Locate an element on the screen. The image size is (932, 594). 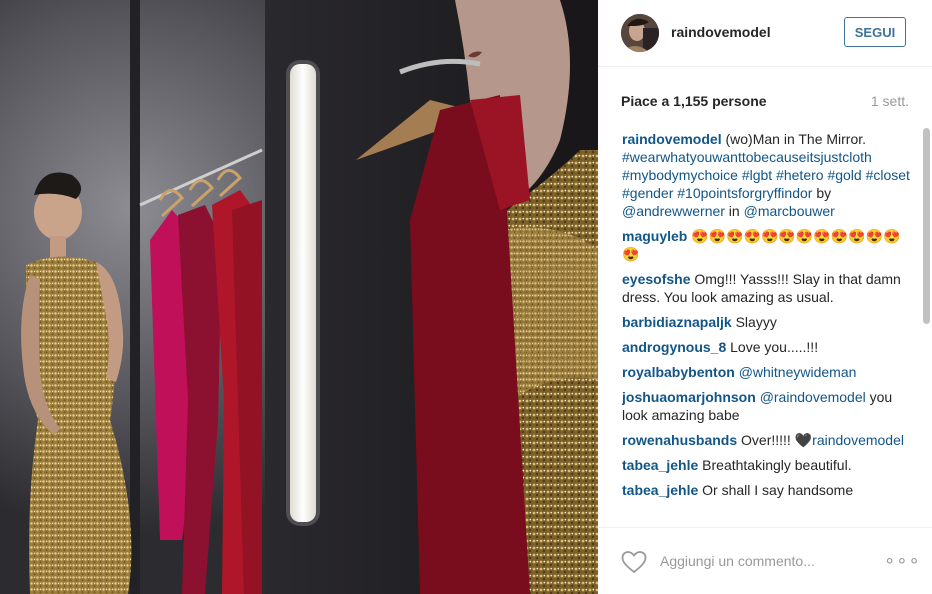
comment-item: tabea_jehle Breathtakingly beautiful. is located at coordinates (767, 465).